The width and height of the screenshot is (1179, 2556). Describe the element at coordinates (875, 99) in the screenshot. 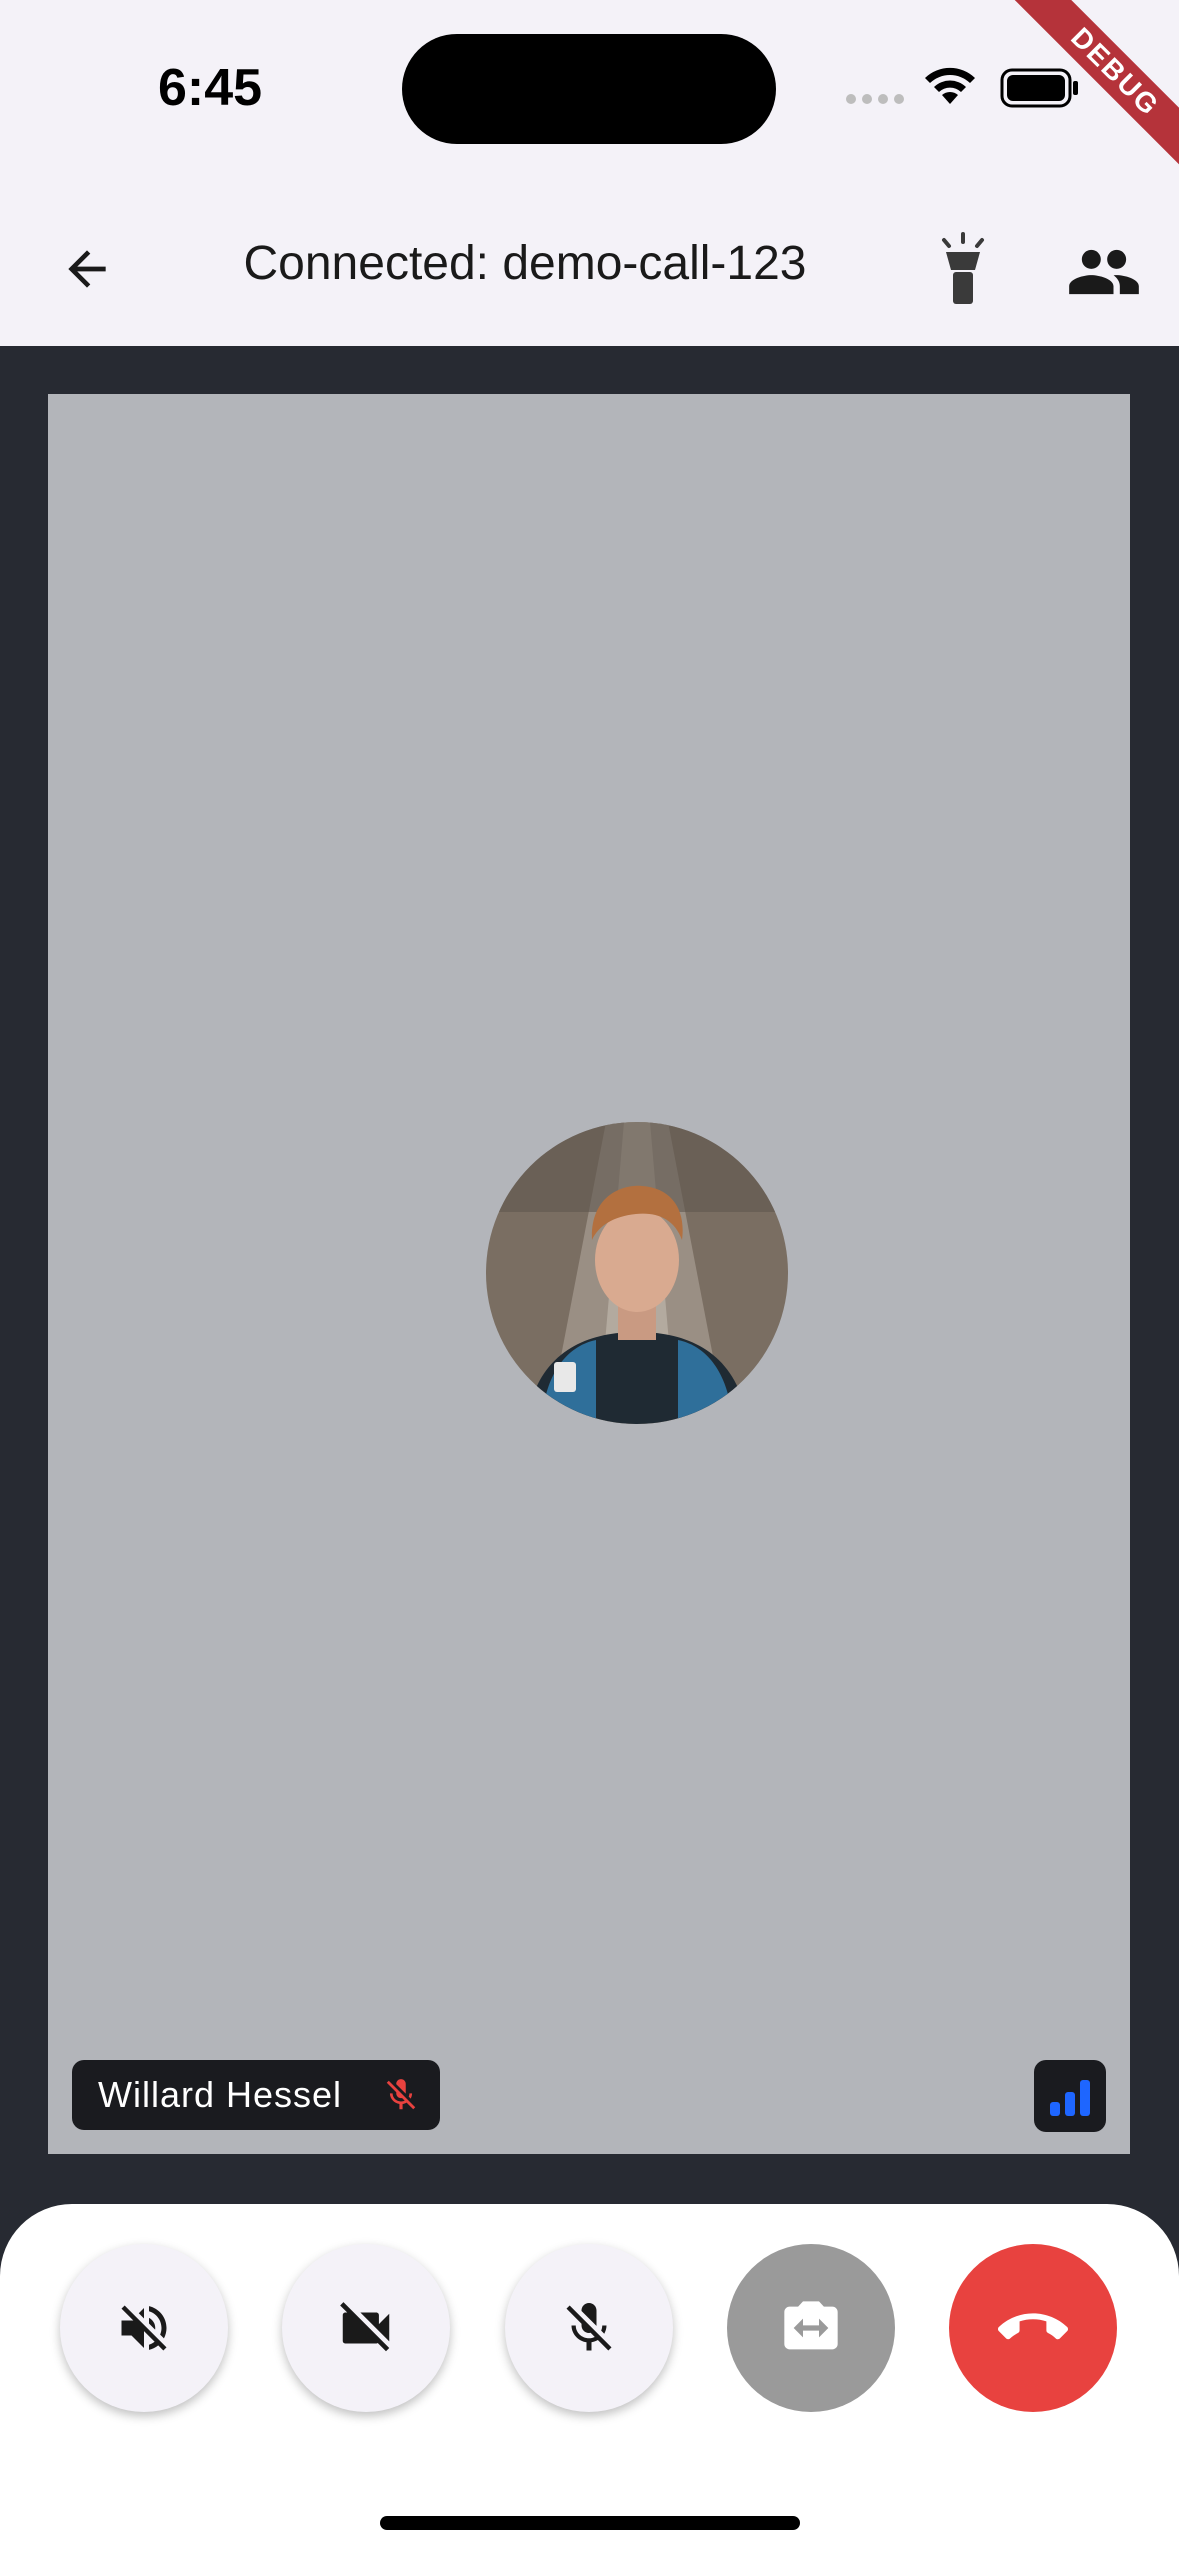

I see `cellular-signal-icon` at that location.